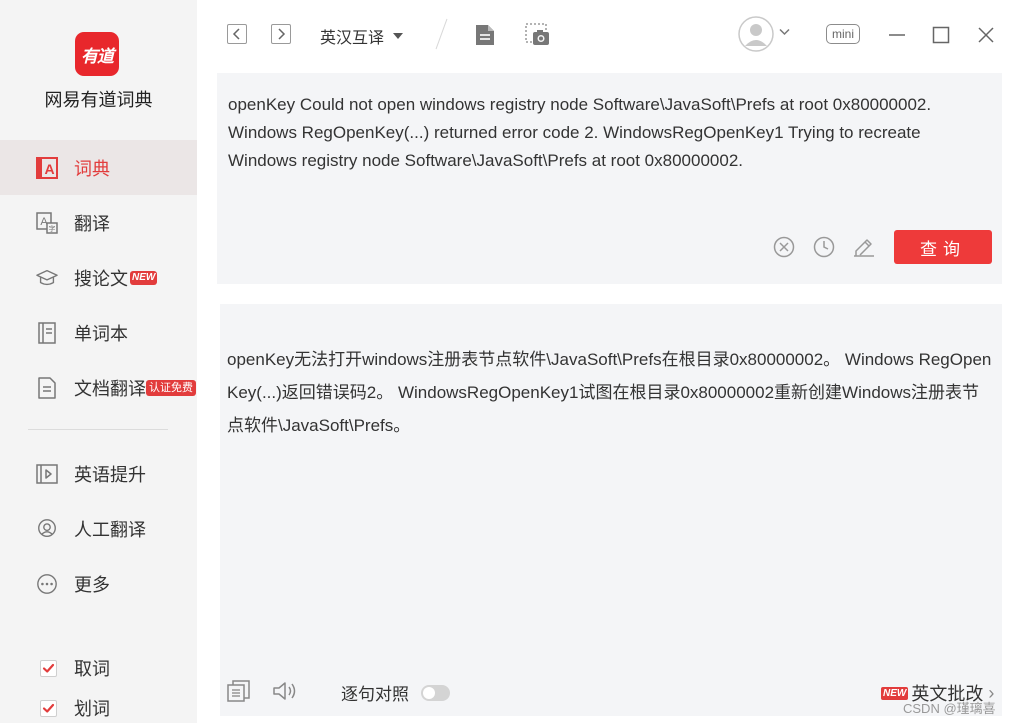 The height and width of the screenshot is (723, 1019). I want to click on close-icon, so click(986, 35).